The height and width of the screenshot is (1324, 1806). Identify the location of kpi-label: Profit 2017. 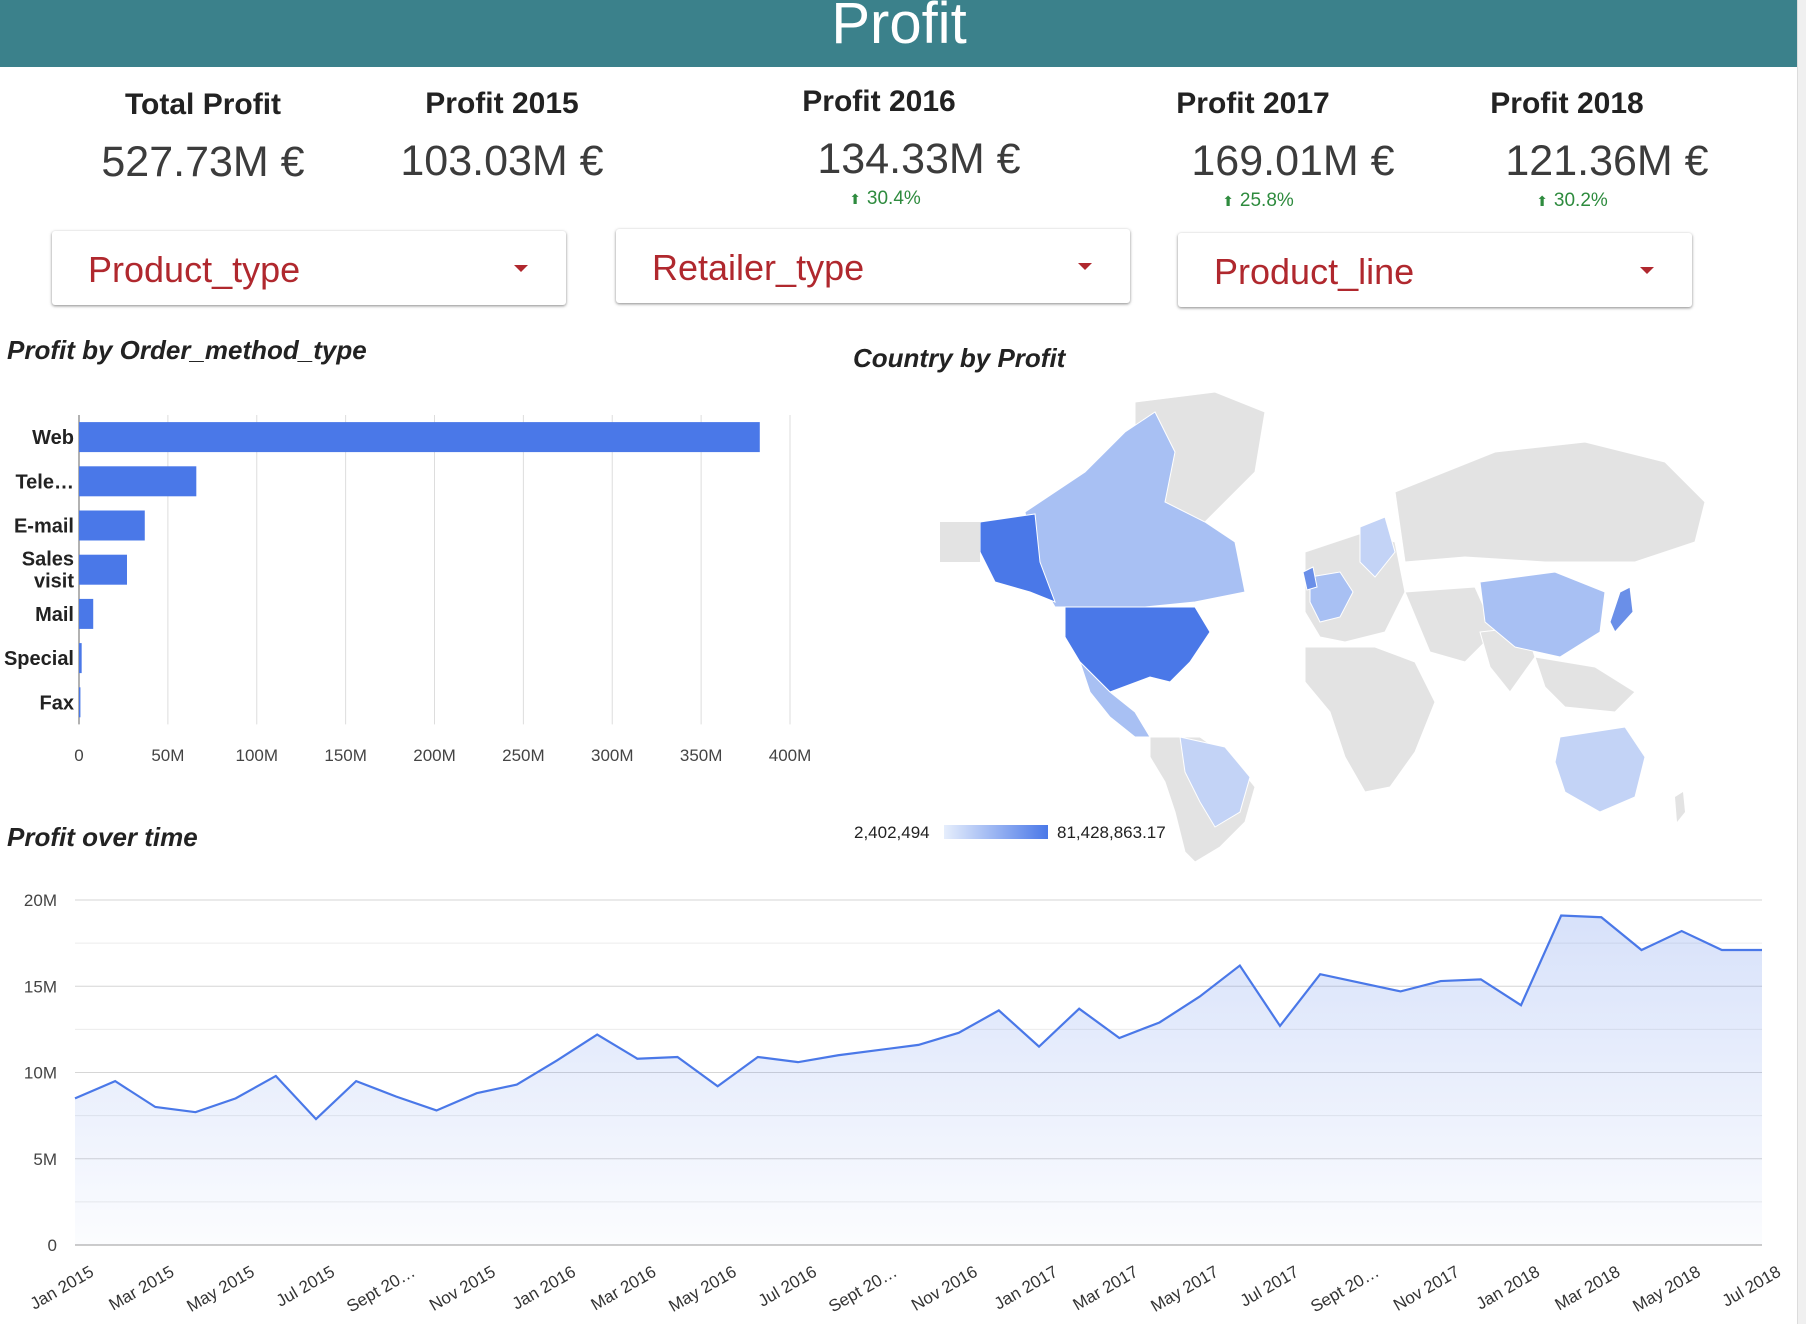
(1253, 103).